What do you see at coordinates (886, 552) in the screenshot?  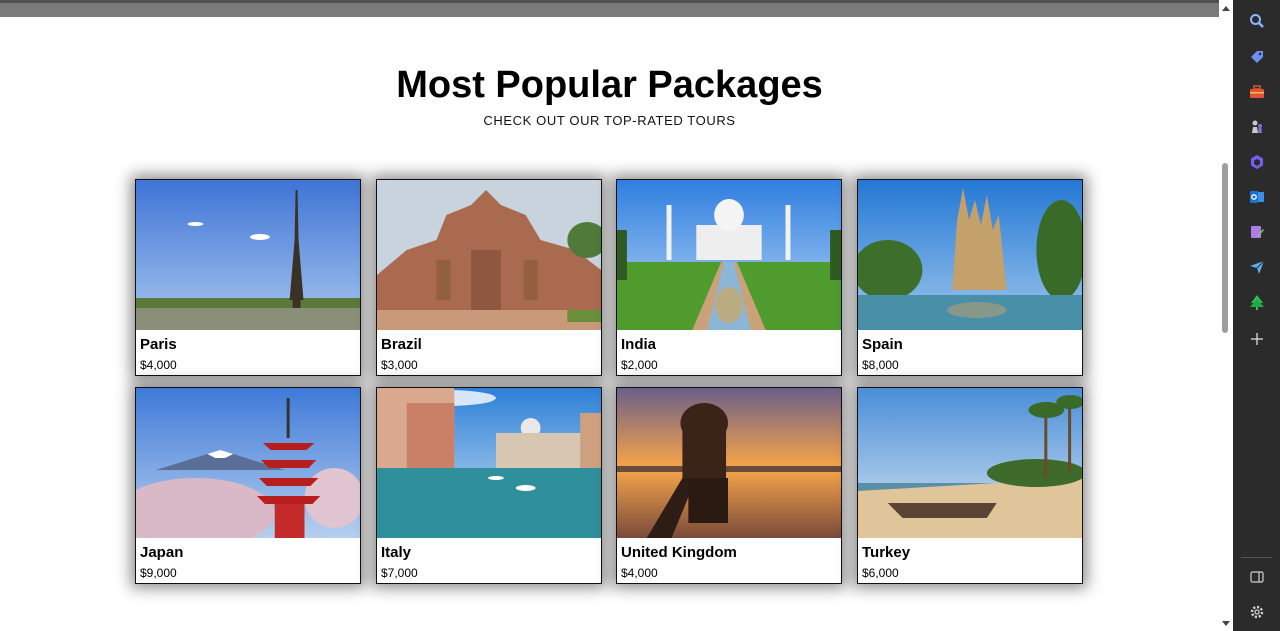 I see `package-name: Turkey` at bounding box center [886, 552].